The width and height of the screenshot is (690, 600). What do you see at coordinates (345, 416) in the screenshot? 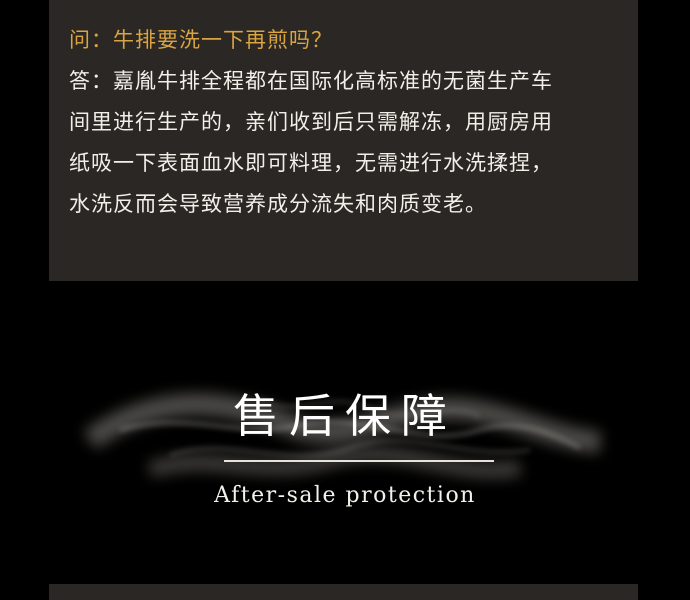
I see `section-title: 售后保障` at bounding box center [345, 416].